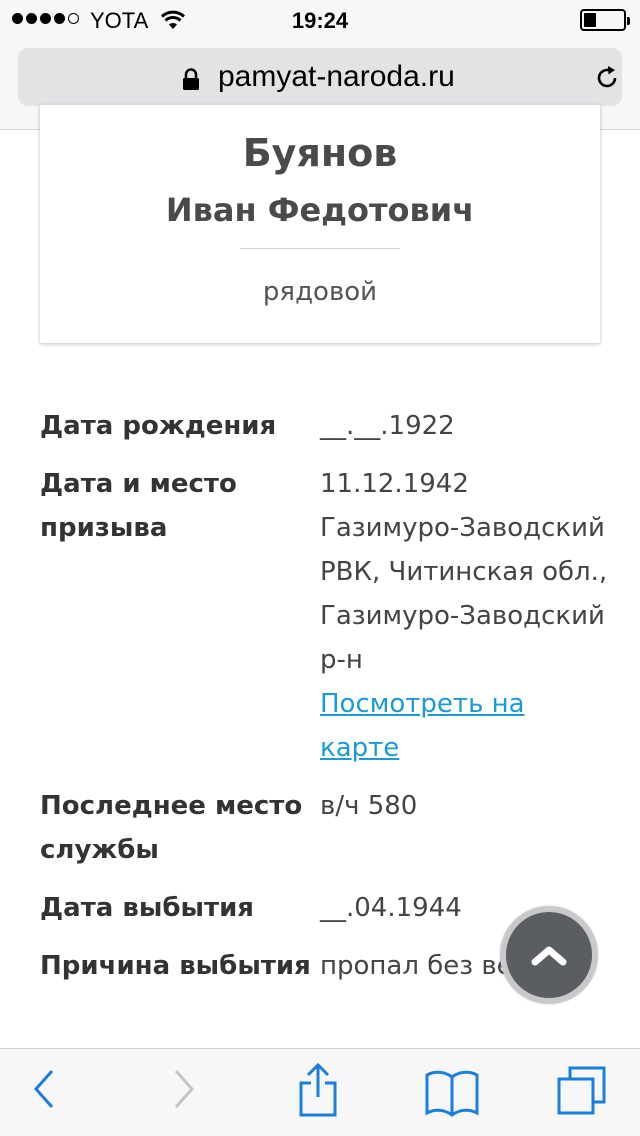 Image resolution: width=640 pixels, height=1136 pixels. What do you see at coordinates (582, 1093) in the screenshot?
I see `tabs-icon` at bounding box center [582, 1093].